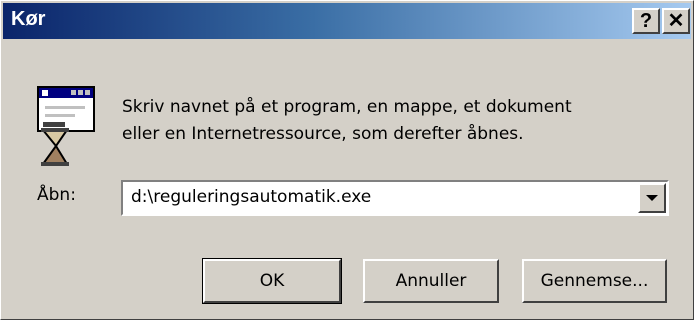  Describe the element at coordinates (56, 195) in the screenshot. I see `open-label: Åbn:` at that location.